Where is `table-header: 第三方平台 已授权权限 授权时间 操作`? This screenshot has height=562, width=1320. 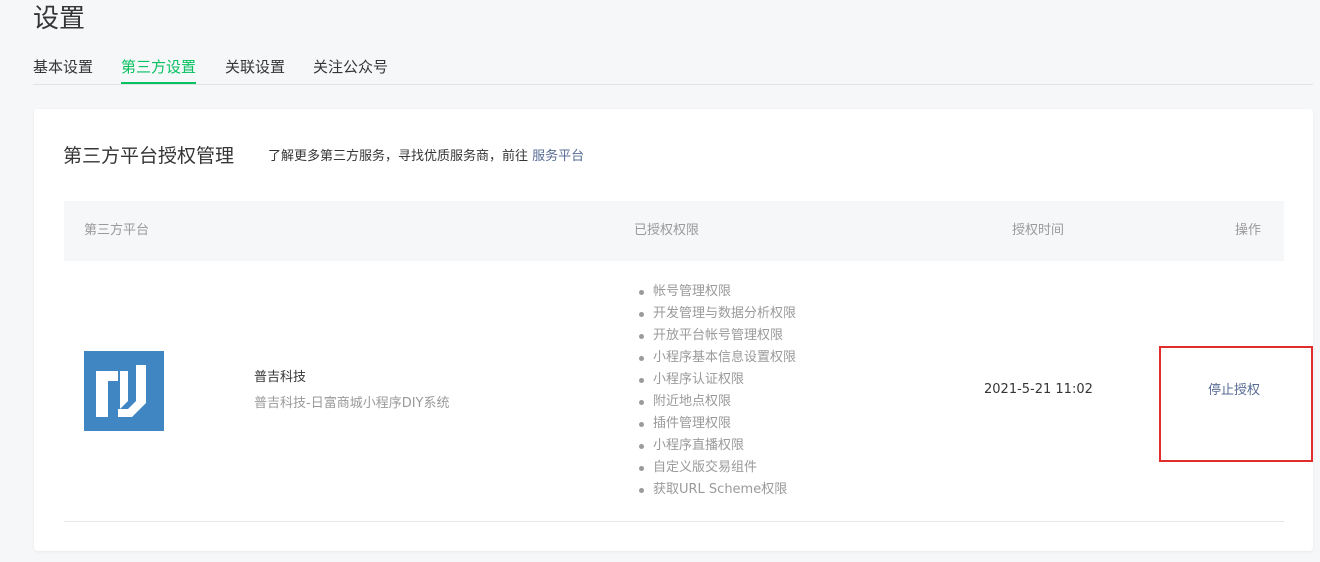 table-header: 第三方平台 已授权权限 授权时间 操作 is located at coordinates (674, 231).